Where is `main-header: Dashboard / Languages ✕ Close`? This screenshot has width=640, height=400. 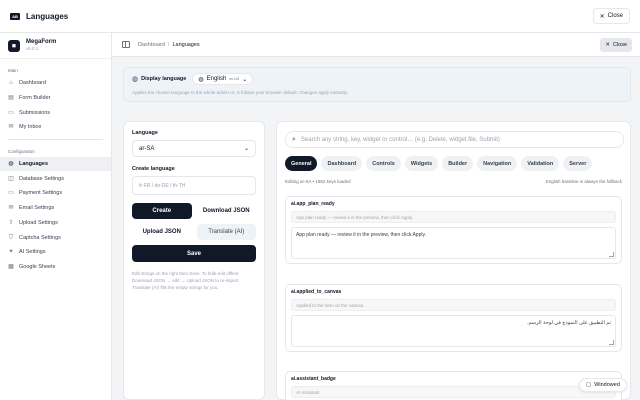 main-header: Dashboard / Languages ✕ Close is located at coordinates (376, 45).